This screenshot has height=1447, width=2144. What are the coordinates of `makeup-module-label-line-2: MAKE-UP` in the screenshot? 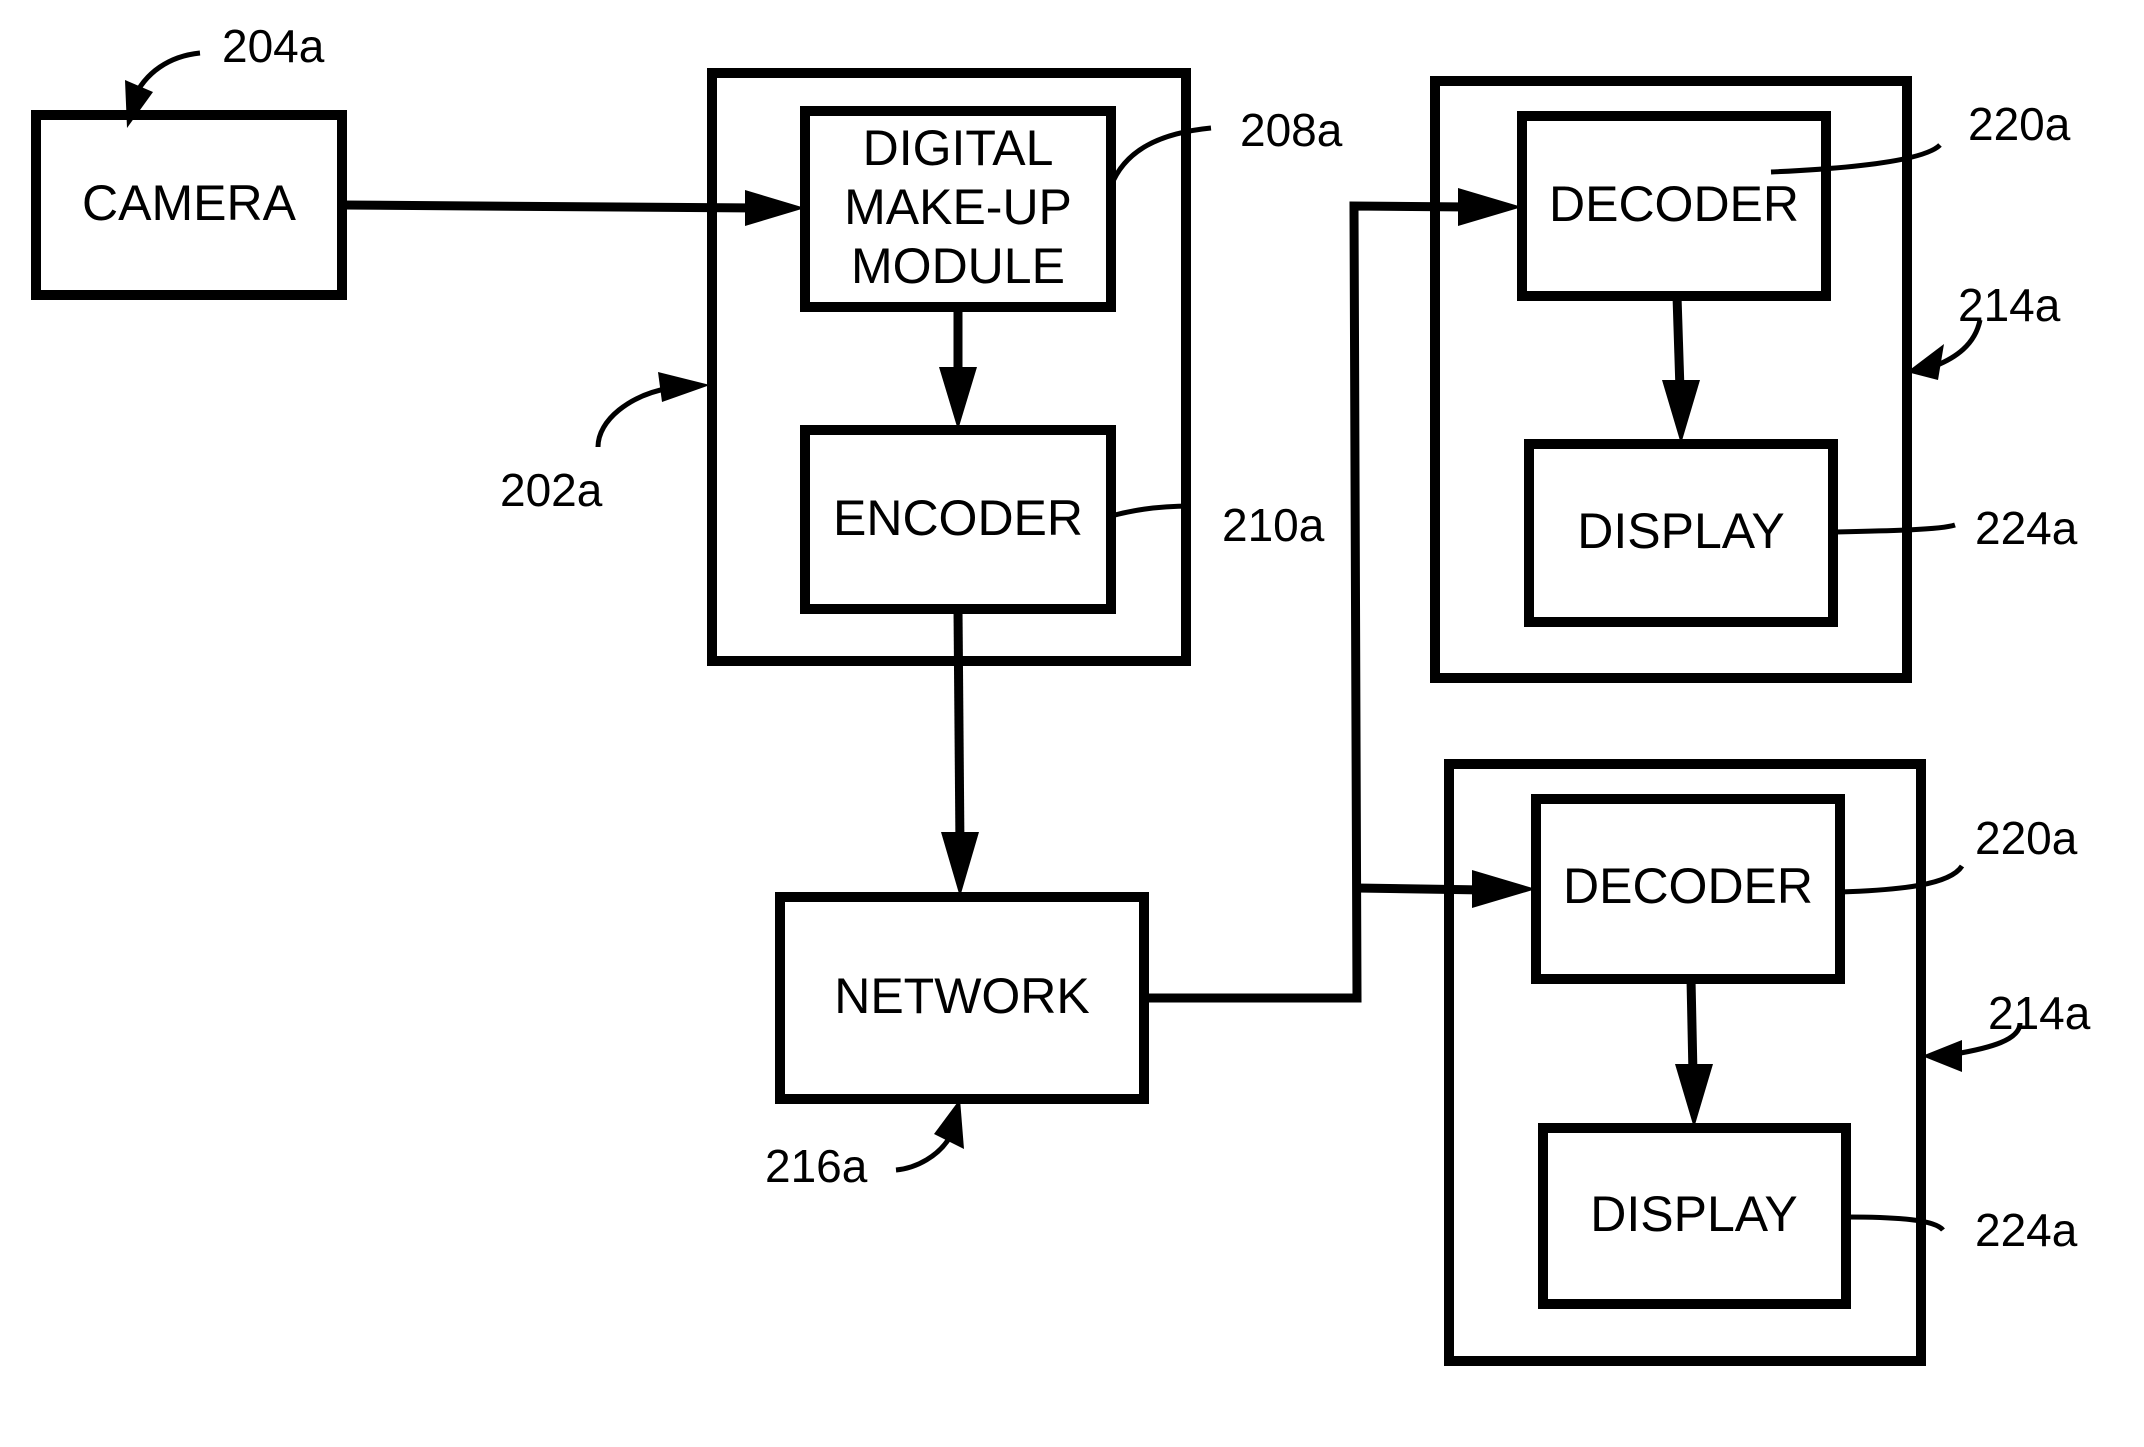 It's located at (958, 207).